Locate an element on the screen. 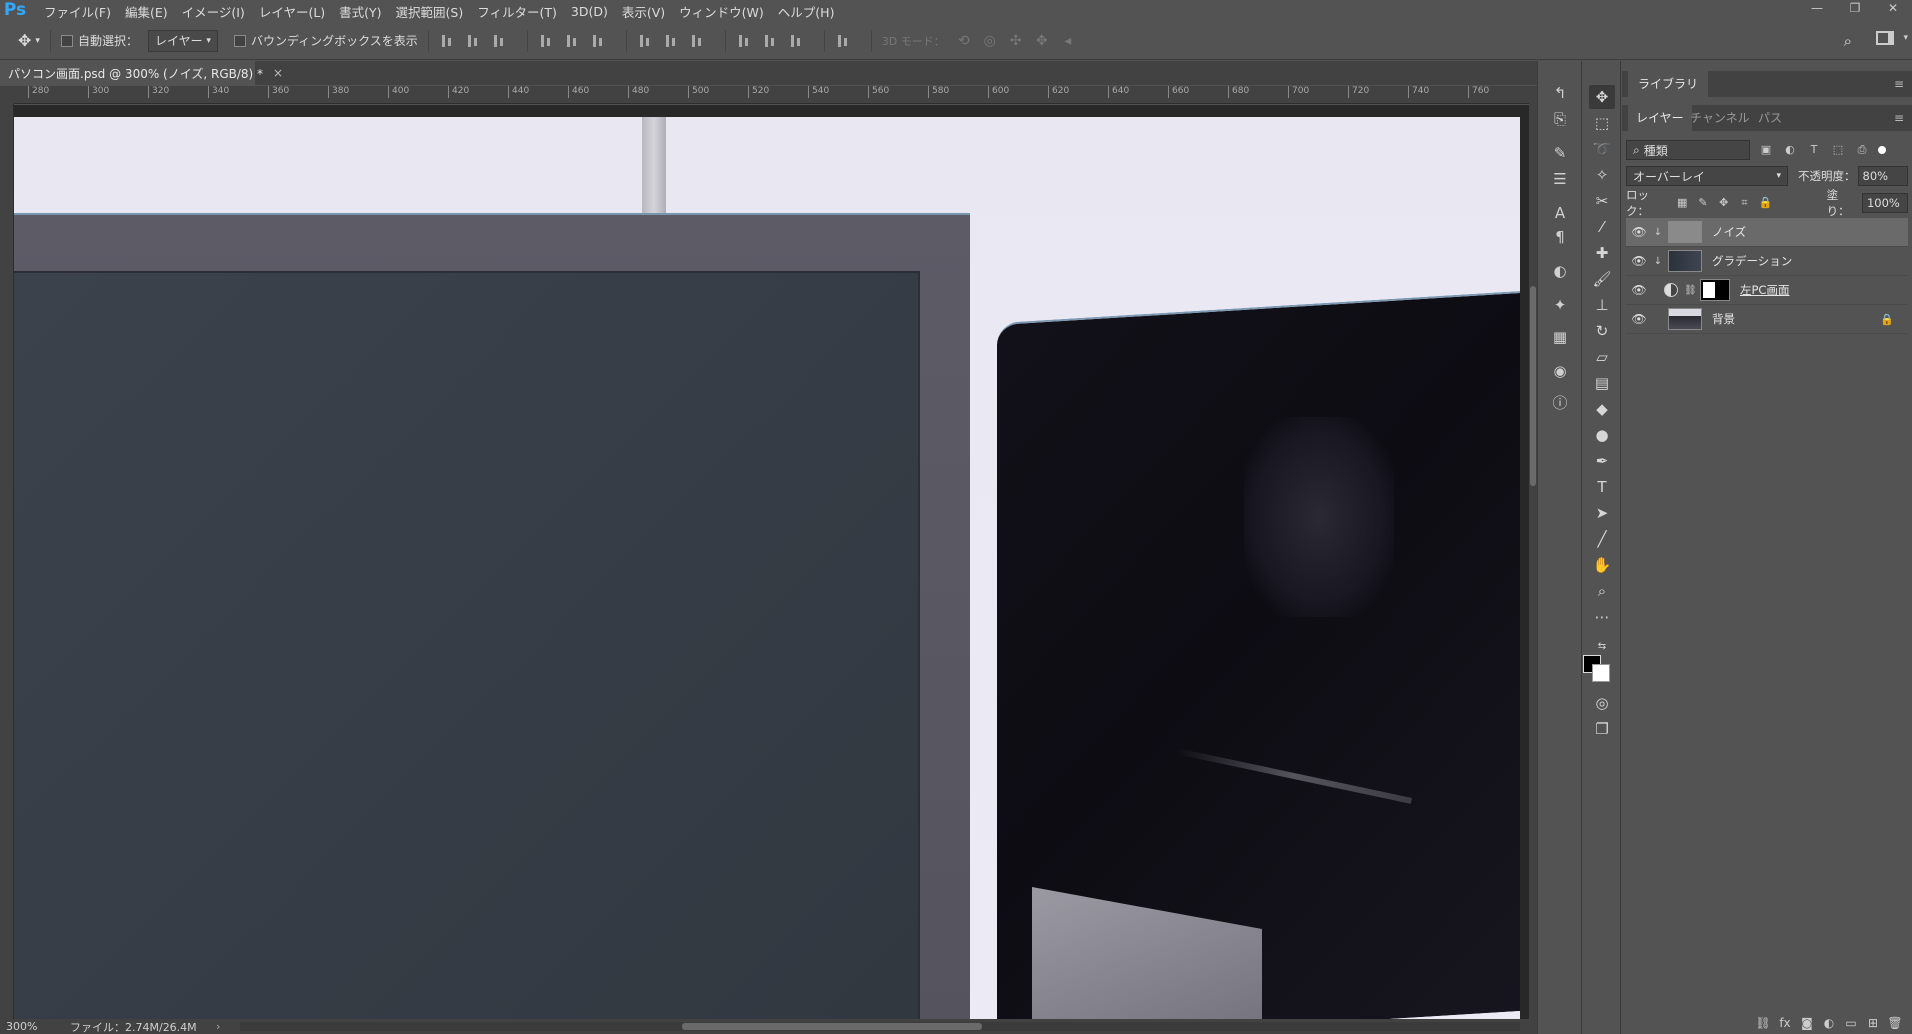  pixel-filter-icon: ▣ is located at coordinates (1766, 150).